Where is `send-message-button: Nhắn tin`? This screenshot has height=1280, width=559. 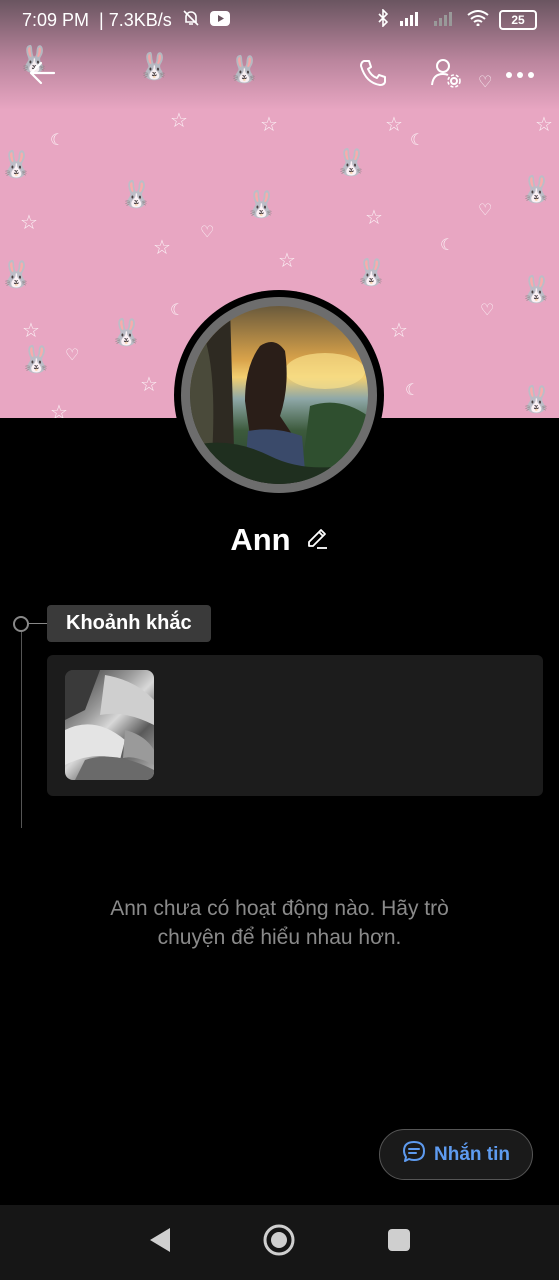 send-message-button: Nhắn tin is located at coordinates (456, 1154).